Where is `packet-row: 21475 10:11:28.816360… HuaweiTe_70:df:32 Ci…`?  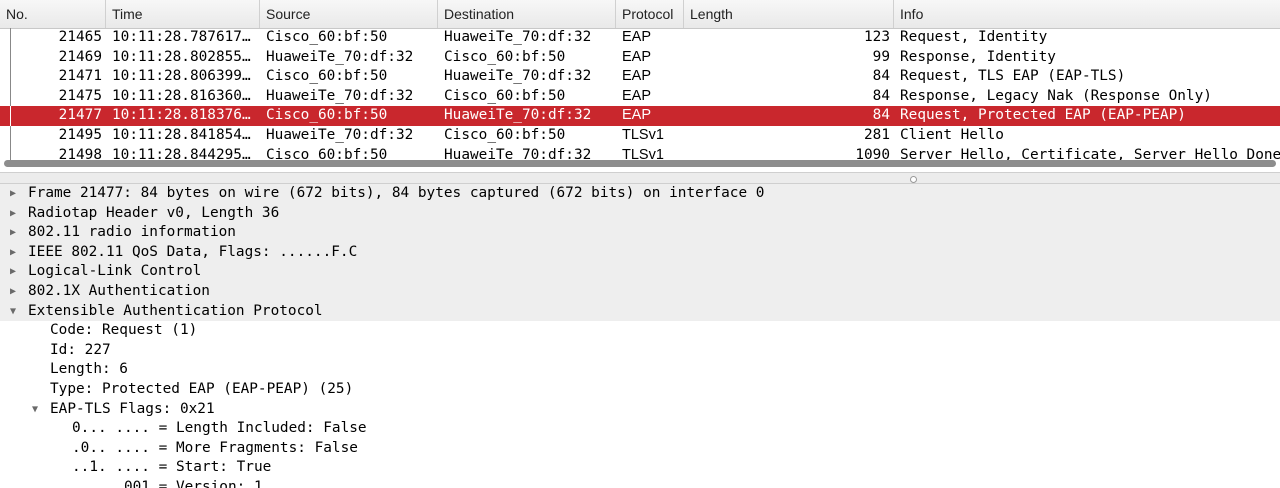 packet-row: 21475 10:11:28.816360… HuaweiTe_70:df:32 Ci… is located at coordinates (640, 96).